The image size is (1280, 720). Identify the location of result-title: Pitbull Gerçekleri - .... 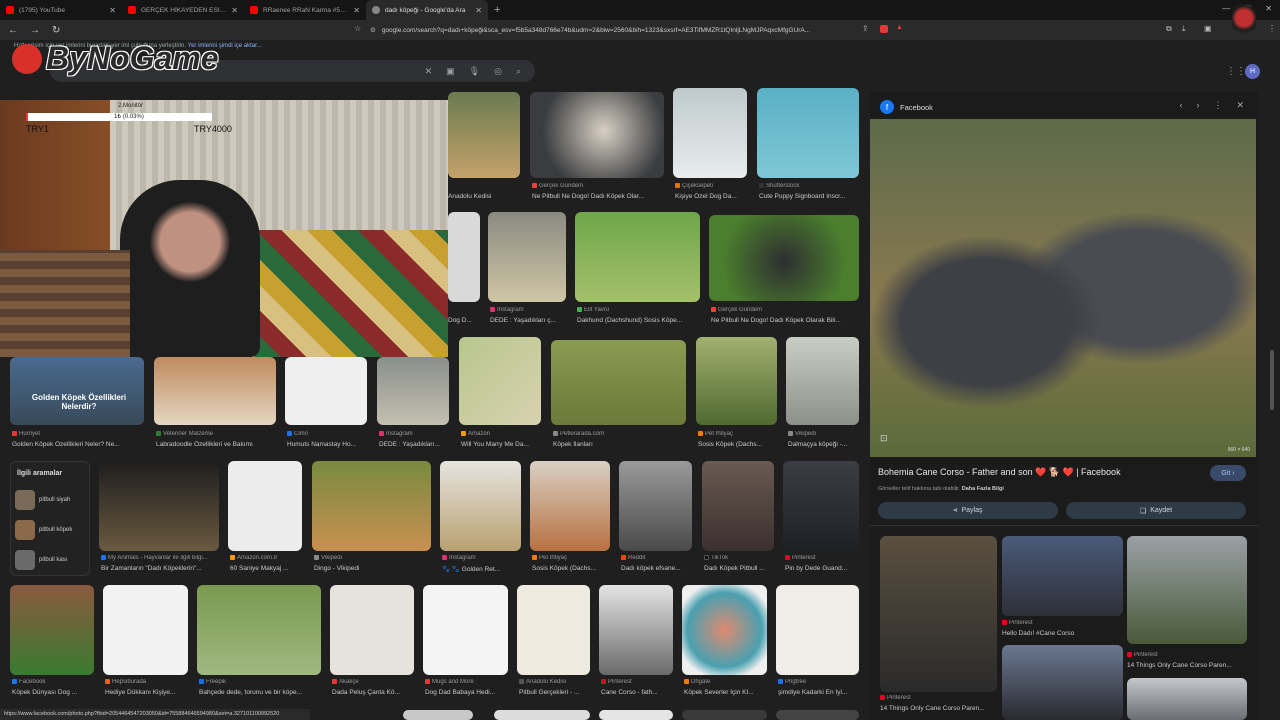
(554, 692).